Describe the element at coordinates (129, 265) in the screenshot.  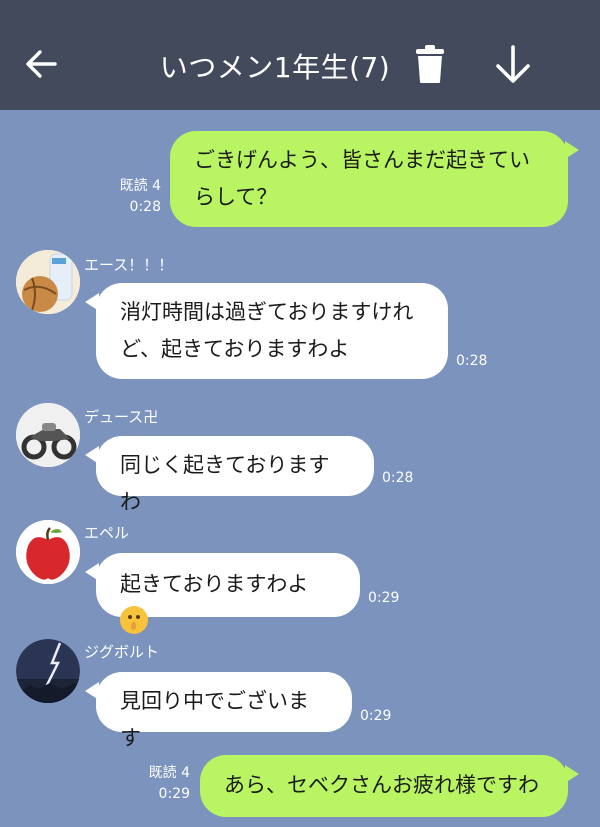
I see `sender-name: エース！！！` at that location.